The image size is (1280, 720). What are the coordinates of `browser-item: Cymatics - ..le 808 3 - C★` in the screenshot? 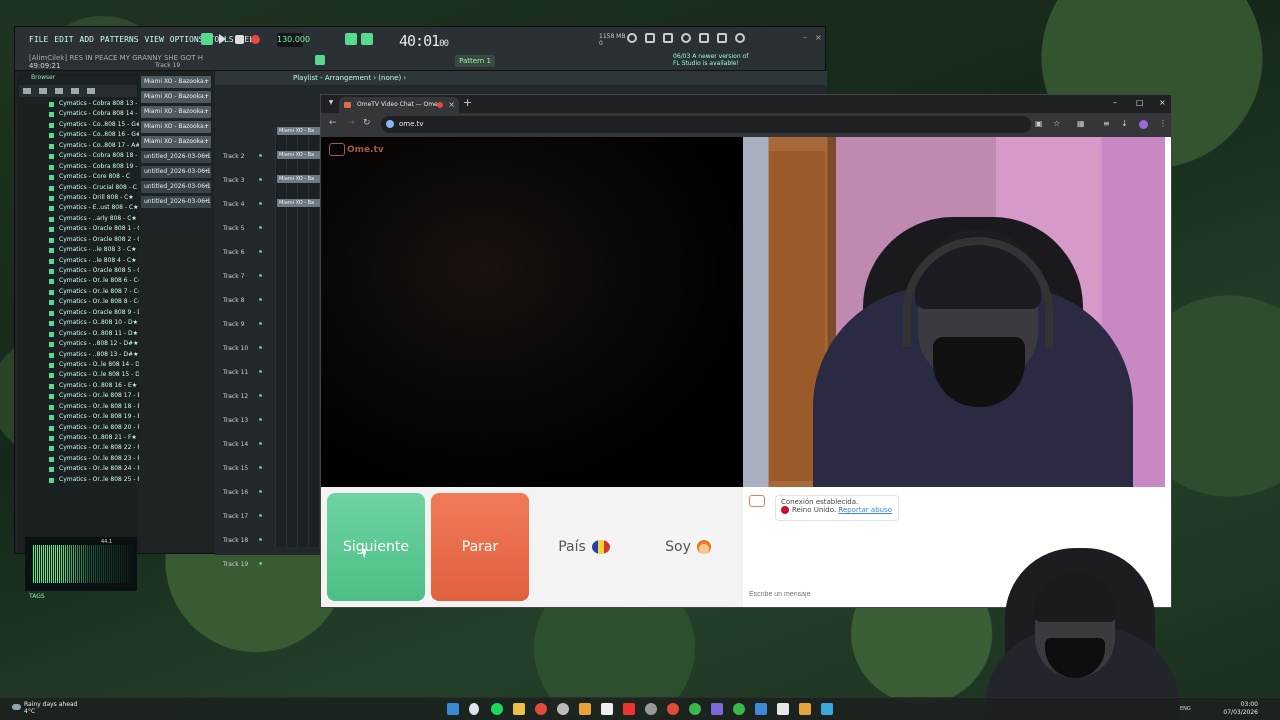 It's located at (78, 250).